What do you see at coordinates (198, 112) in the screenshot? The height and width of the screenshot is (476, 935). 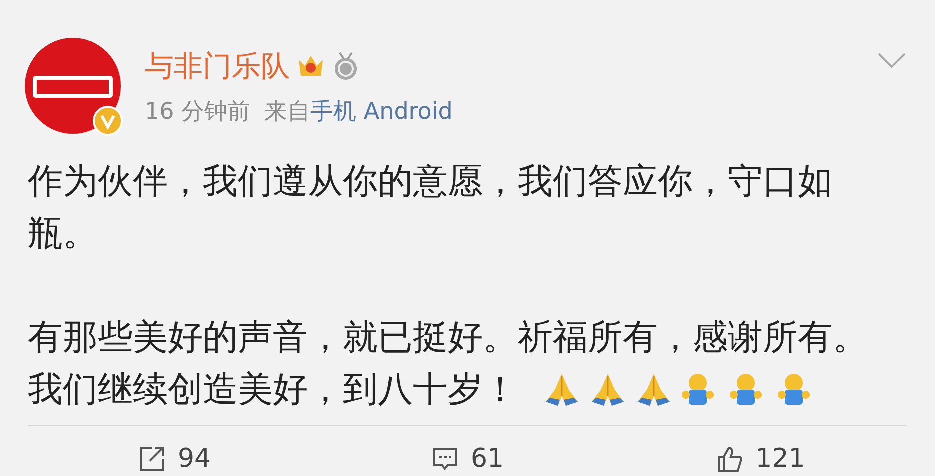 I see `post-time: 16 分钟前` at bounding box center [198, 112].